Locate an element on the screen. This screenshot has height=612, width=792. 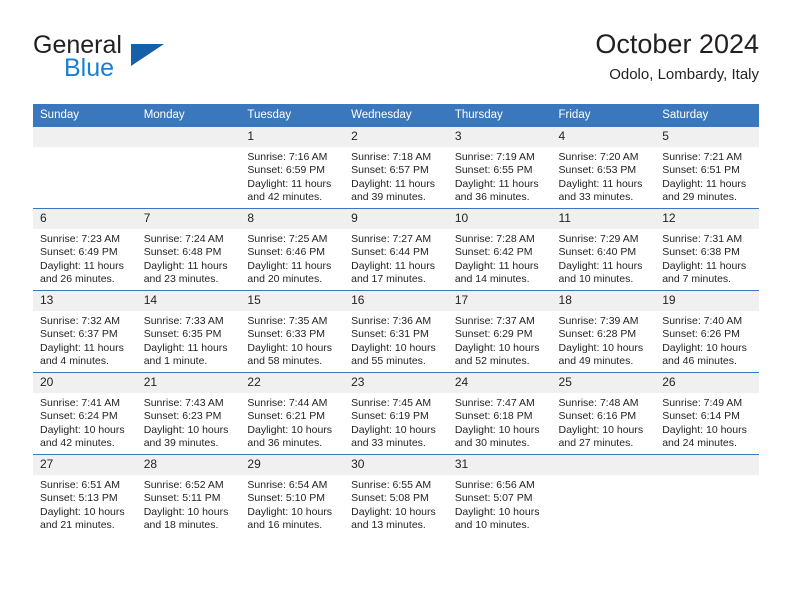
page-title: October 2024 is located at coordinates (677, 44).